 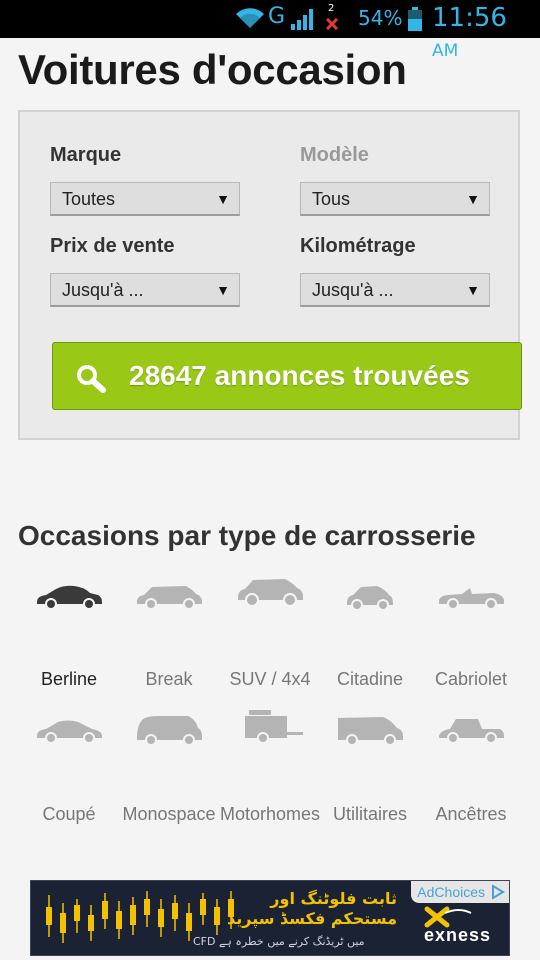 What do you see at coordinates (274, 727) in the screenshot?
I see `motorhome-icon` at bounding box center [274, 727].